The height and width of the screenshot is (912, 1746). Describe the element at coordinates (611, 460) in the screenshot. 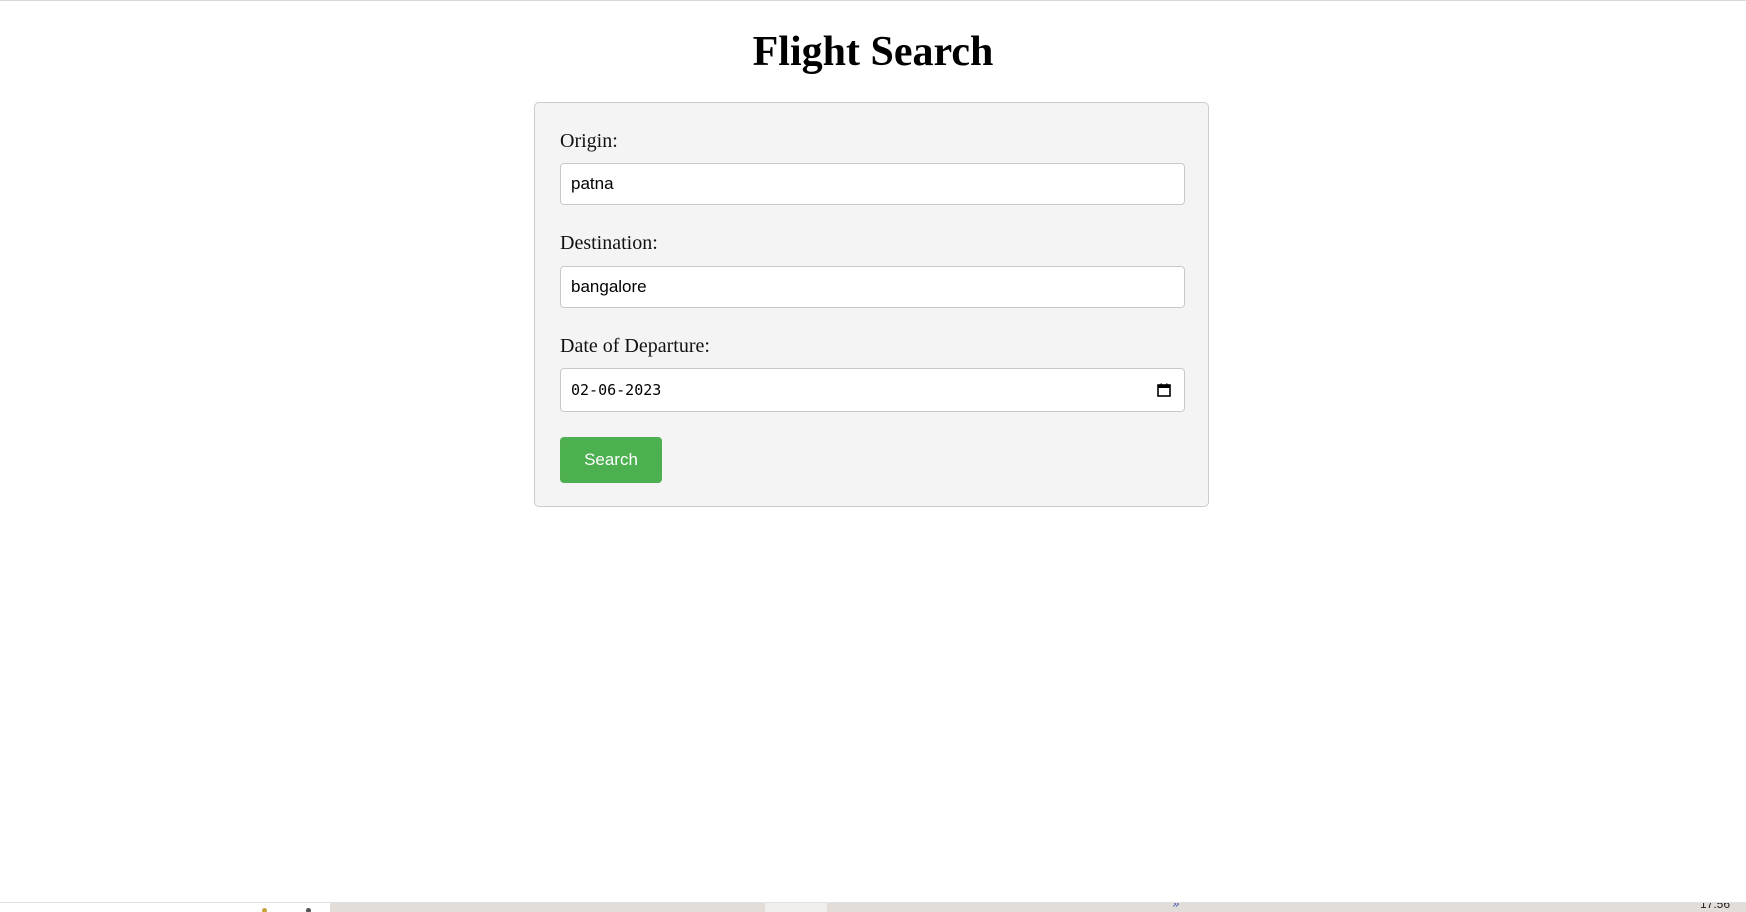

I see `search-button: Search` at that location.